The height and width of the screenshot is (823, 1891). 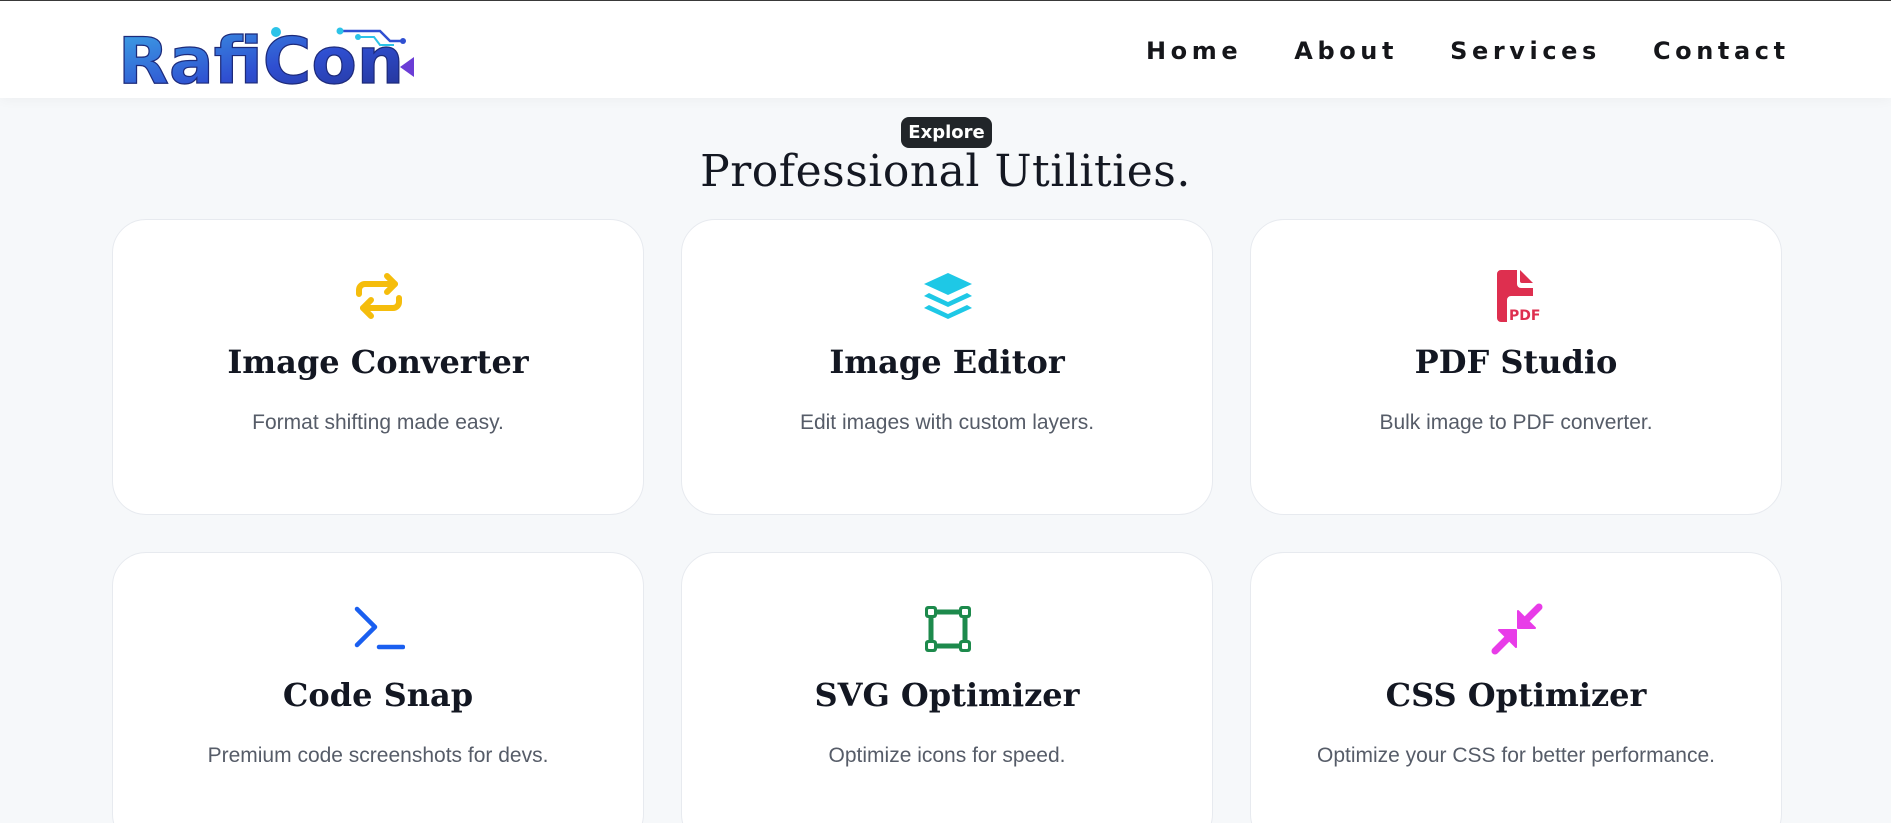 I want to click on main-nav: Home About Services Contact, so click(x=1494, y=51).